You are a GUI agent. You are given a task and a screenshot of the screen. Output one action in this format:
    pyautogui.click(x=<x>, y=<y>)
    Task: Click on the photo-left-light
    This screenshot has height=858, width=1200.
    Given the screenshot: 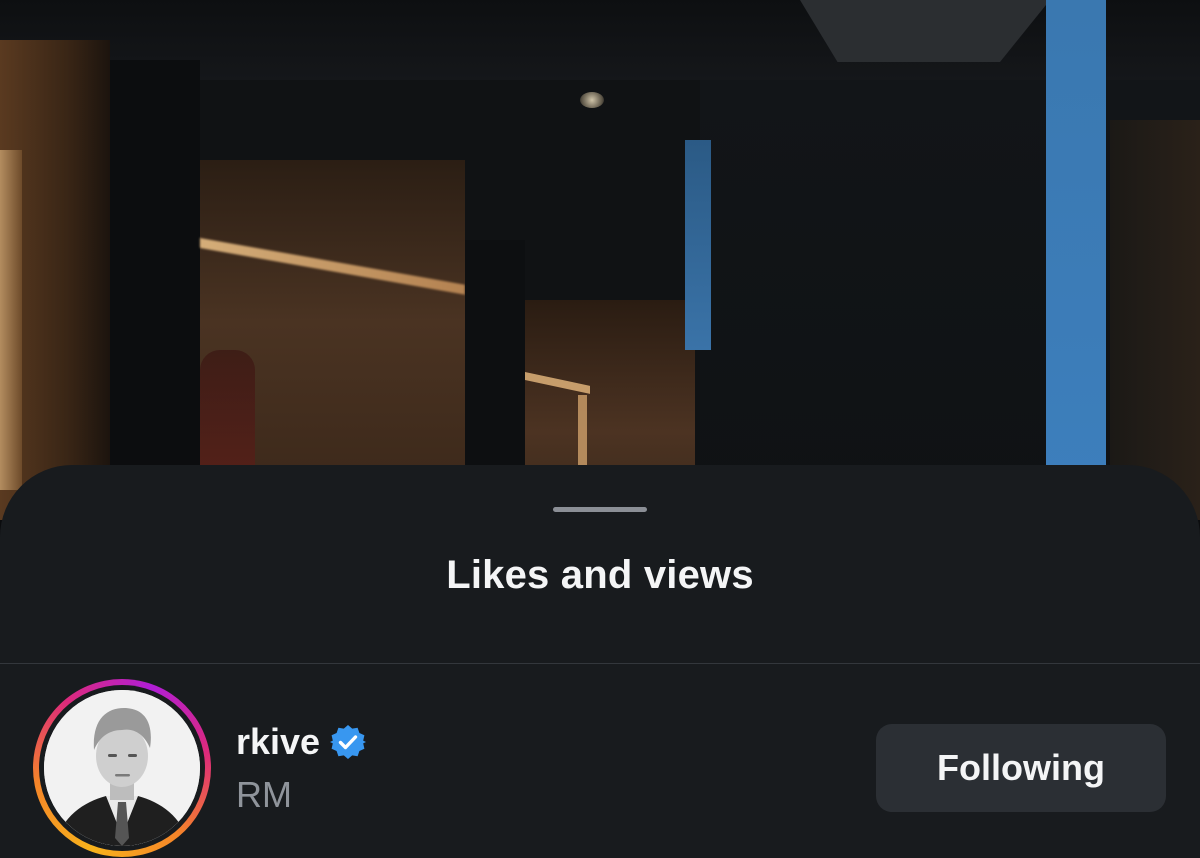 What is the action you would take?
    pyautogui.click(x=11, y=320)
    